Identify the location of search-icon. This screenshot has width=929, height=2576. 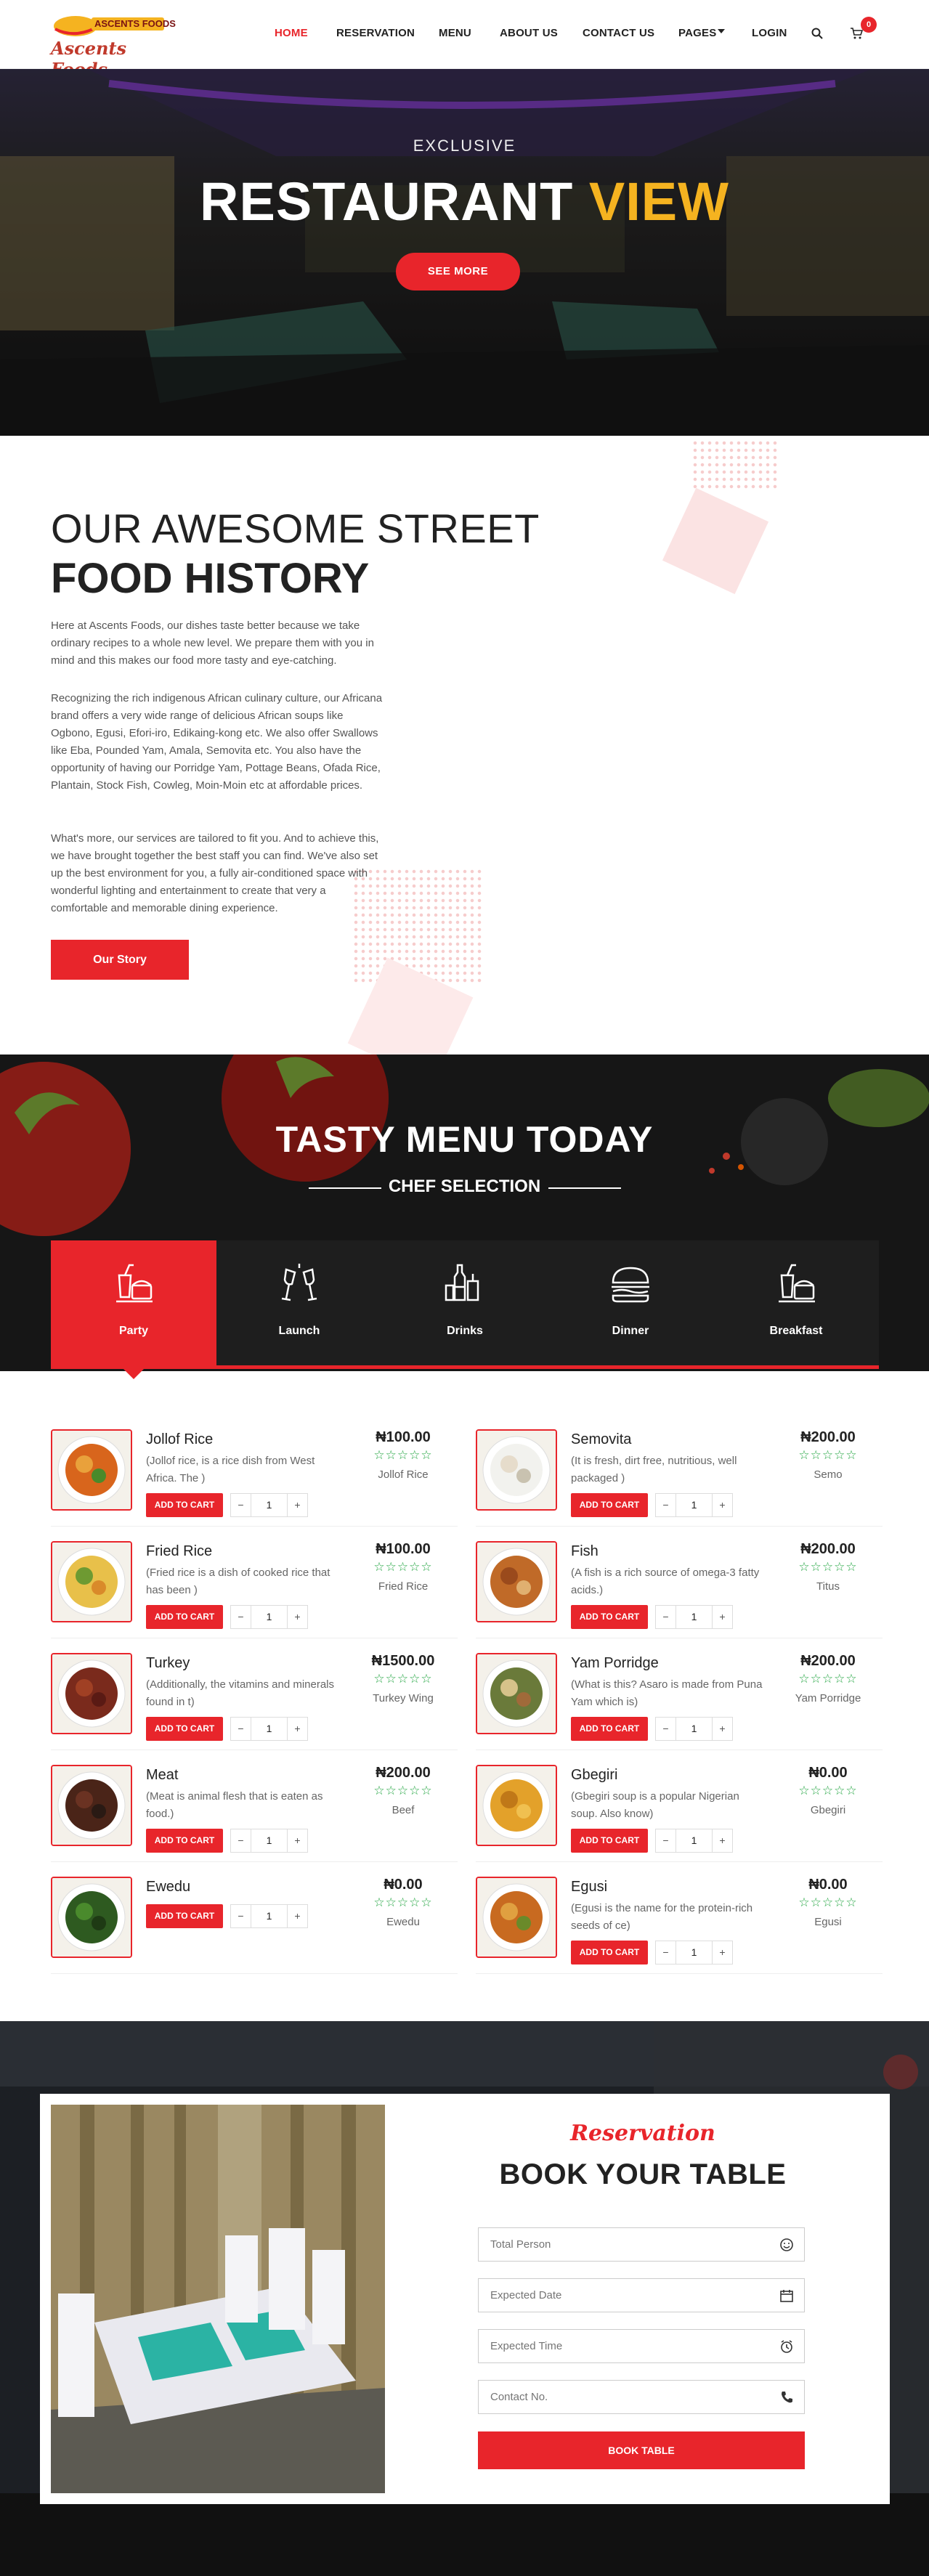
(817, 34).